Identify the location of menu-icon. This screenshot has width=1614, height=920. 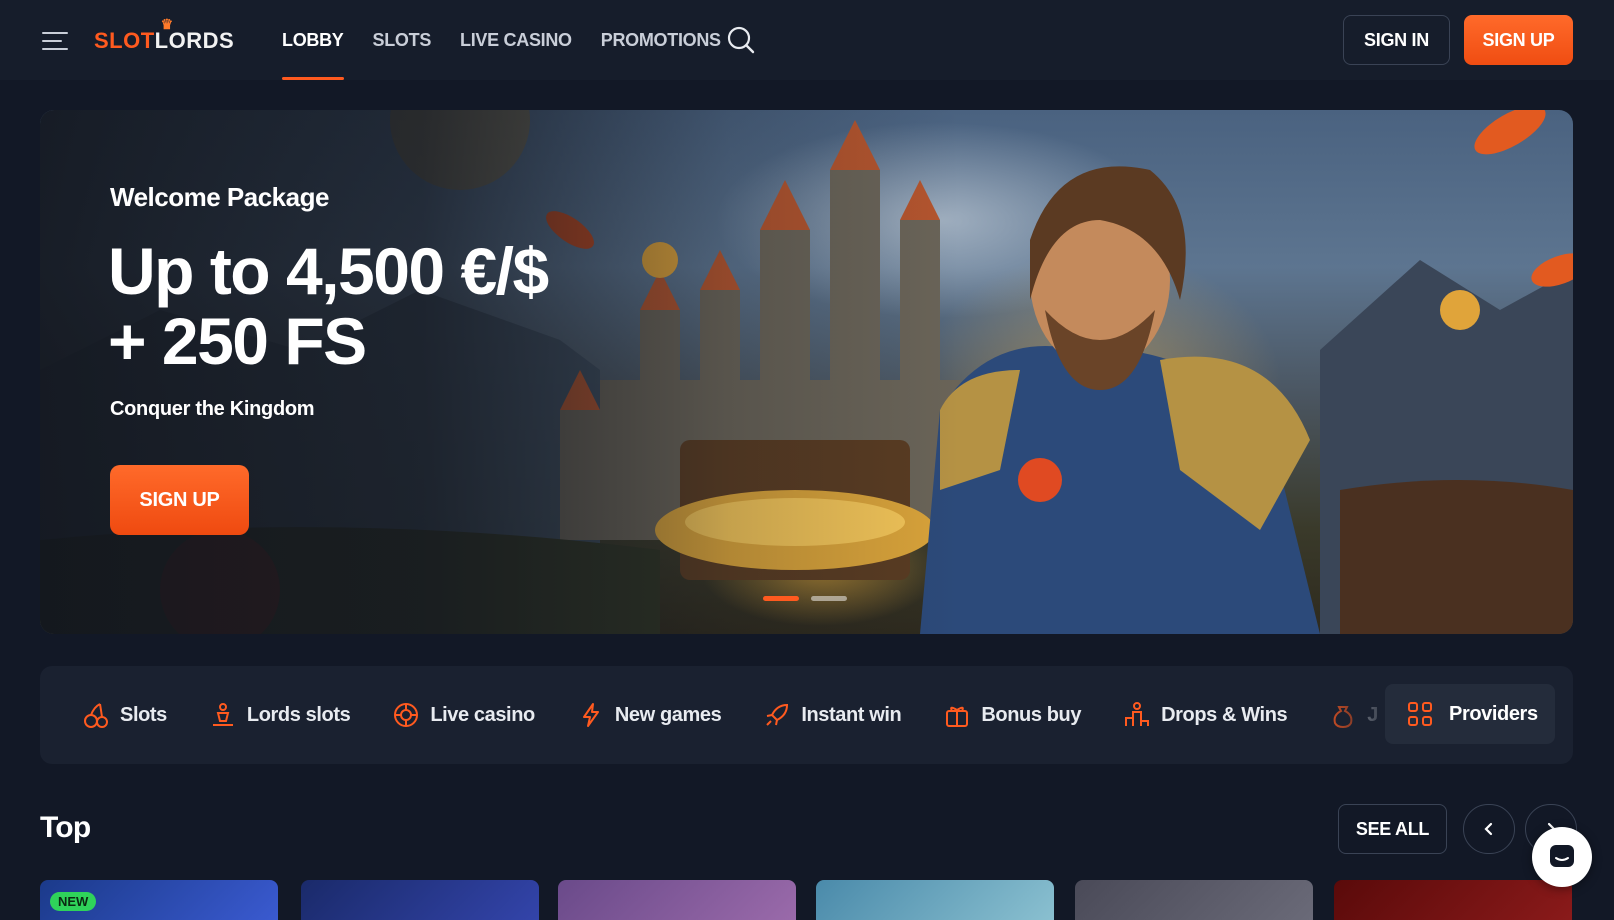
(55, 41).